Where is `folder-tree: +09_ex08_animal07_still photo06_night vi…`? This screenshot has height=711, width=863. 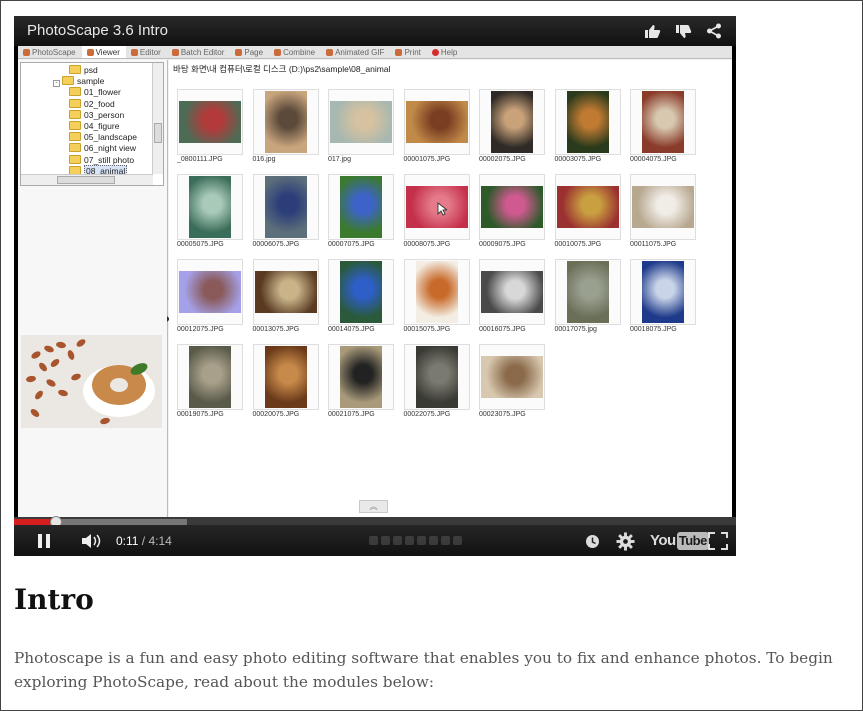 folder-tree: +09_ex08_animal07_still photo06_night vi… is located at coordinates (92, 124).